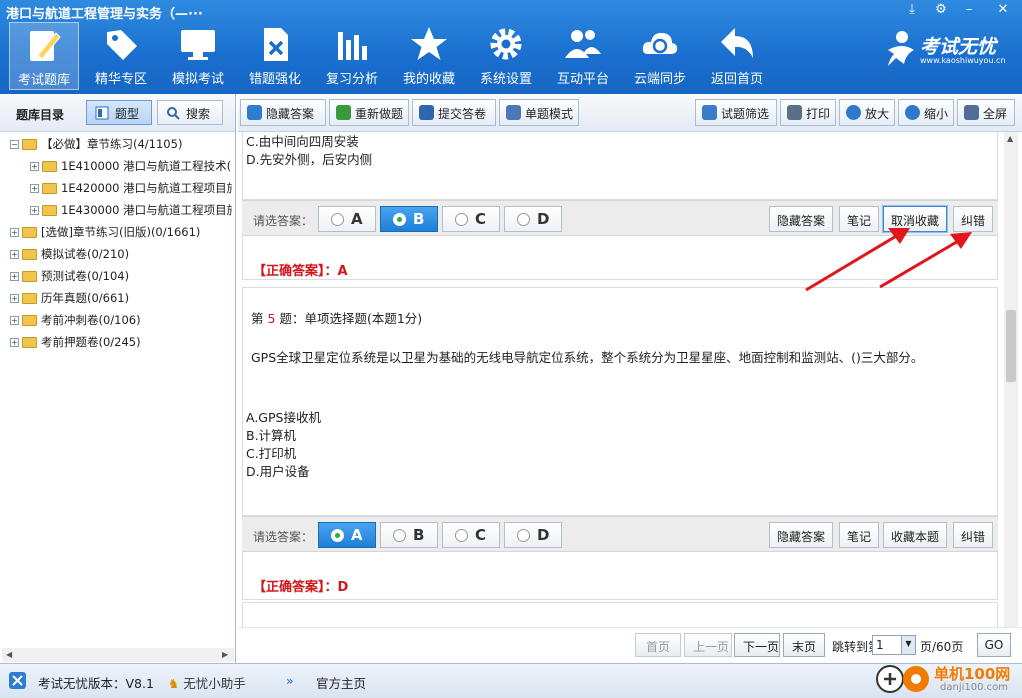 The height and width of the screenshot is (698, 1022). I want to click on watermark-text: 单机100网, so click(972, 674).